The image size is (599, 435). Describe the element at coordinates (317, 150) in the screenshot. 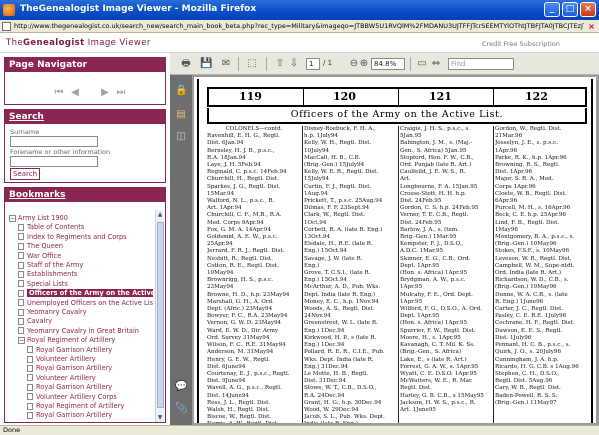

I see `officer-entry-line: 10July94` at that location.